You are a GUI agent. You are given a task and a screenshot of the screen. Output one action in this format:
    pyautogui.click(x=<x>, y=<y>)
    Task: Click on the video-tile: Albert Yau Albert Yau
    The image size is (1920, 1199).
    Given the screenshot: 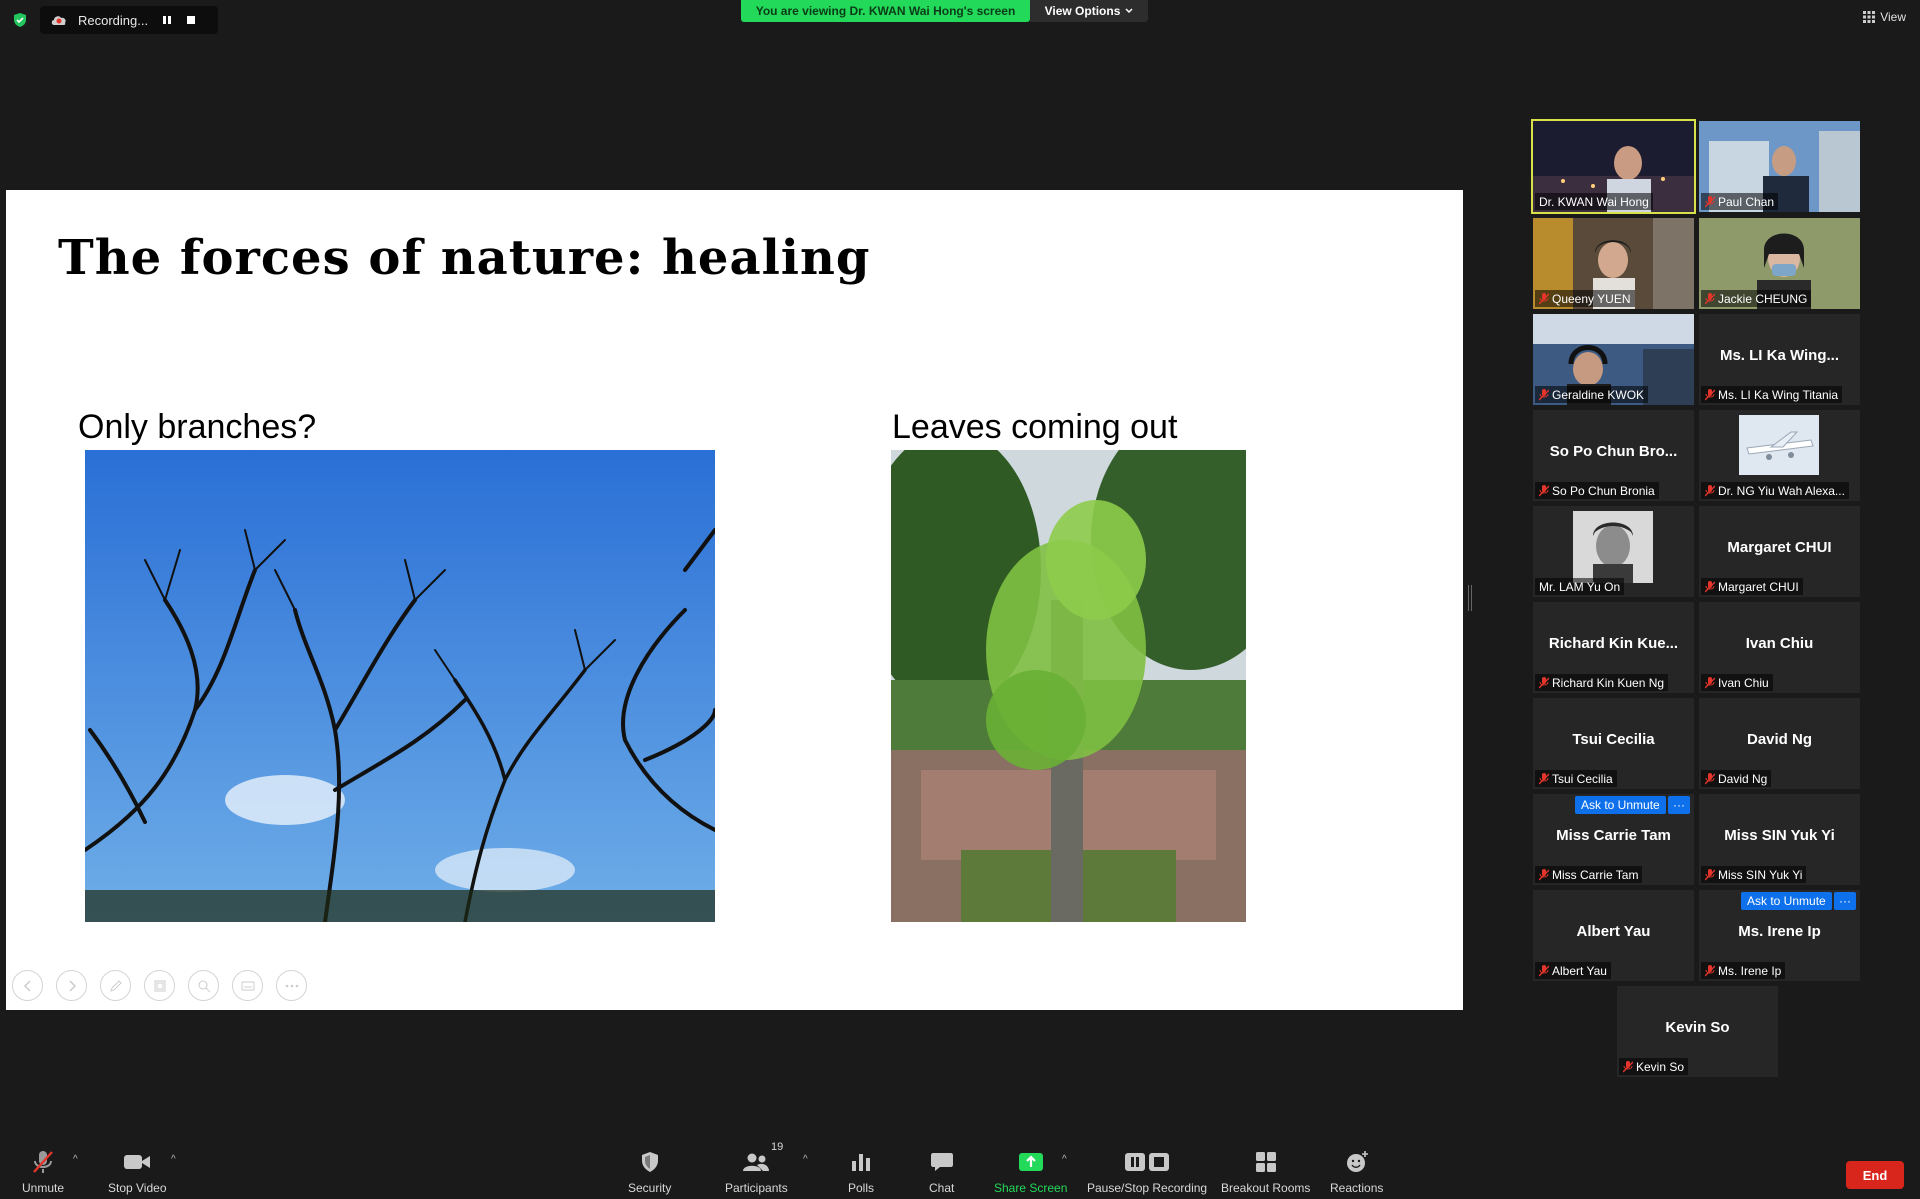 What is the action you would take?
    pyautogui.click(x=1613, y=935)
    